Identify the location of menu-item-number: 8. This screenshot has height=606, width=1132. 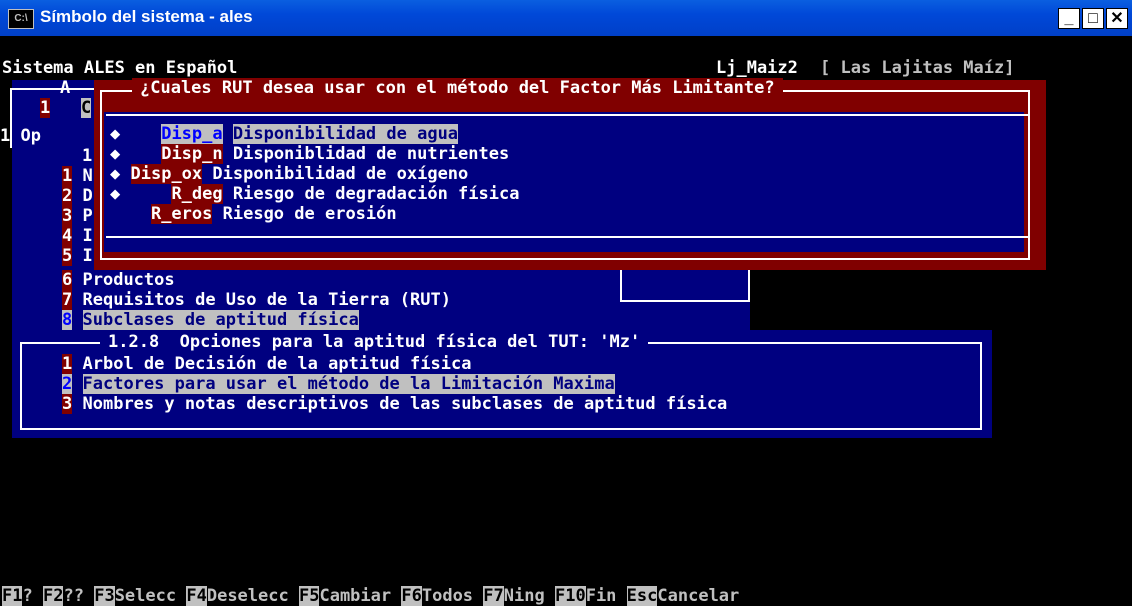
(67, 320).